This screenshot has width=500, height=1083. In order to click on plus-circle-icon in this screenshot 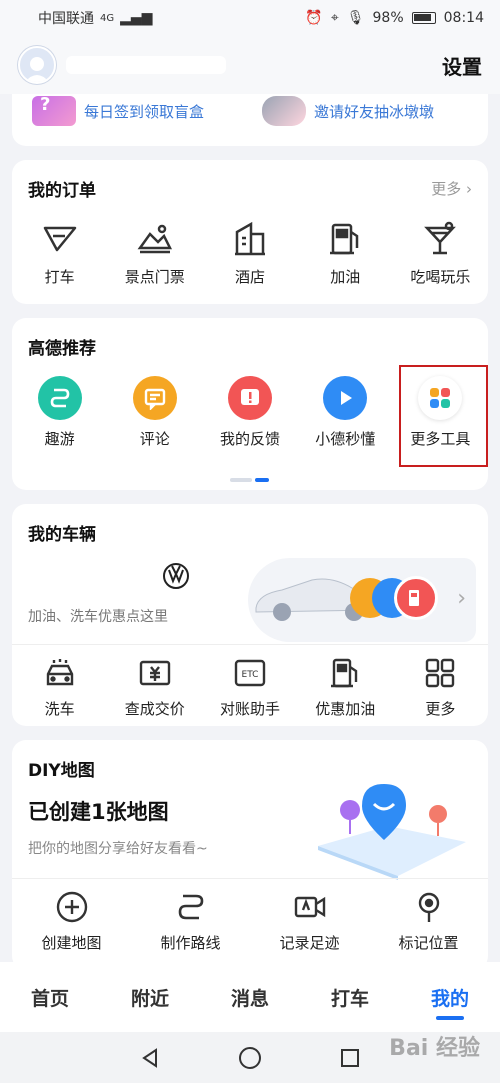, I will do `click(71, 907)`.